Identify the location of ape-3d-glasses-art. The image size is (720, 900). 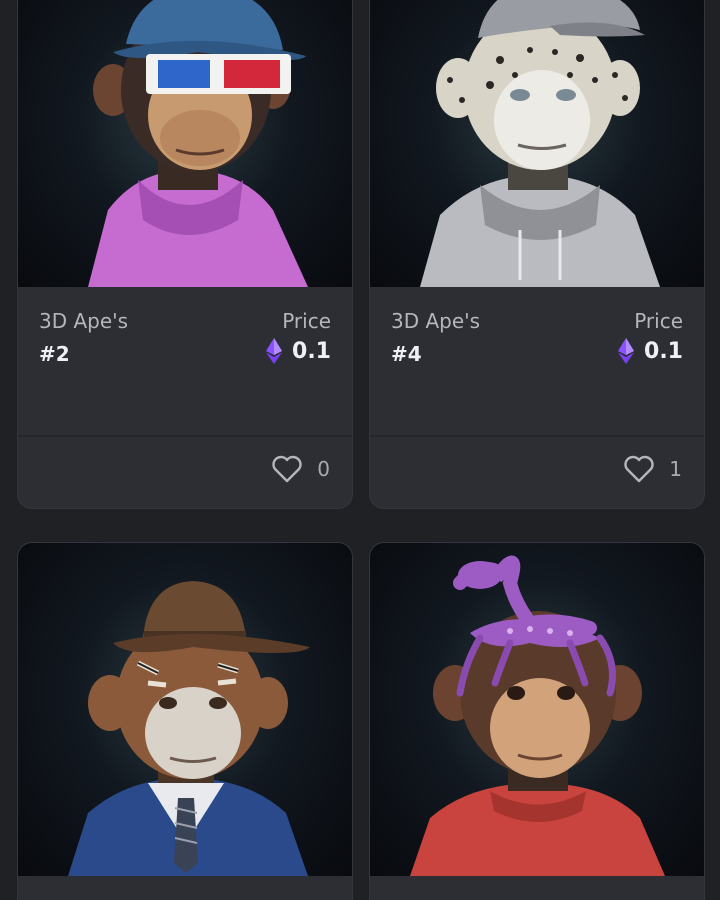
(198, 143).